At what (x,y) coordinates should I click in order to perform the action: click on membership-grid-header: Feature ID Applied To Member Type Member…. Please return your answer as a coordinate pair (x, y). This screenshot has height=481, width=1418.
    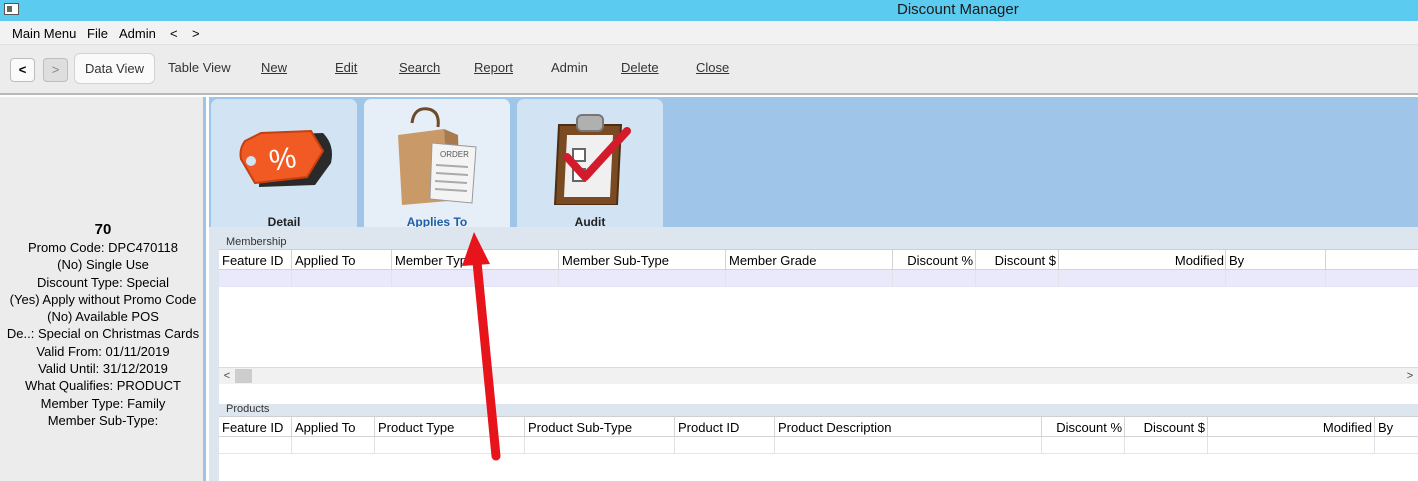
    Looking at the image, I should click on (818, 260).